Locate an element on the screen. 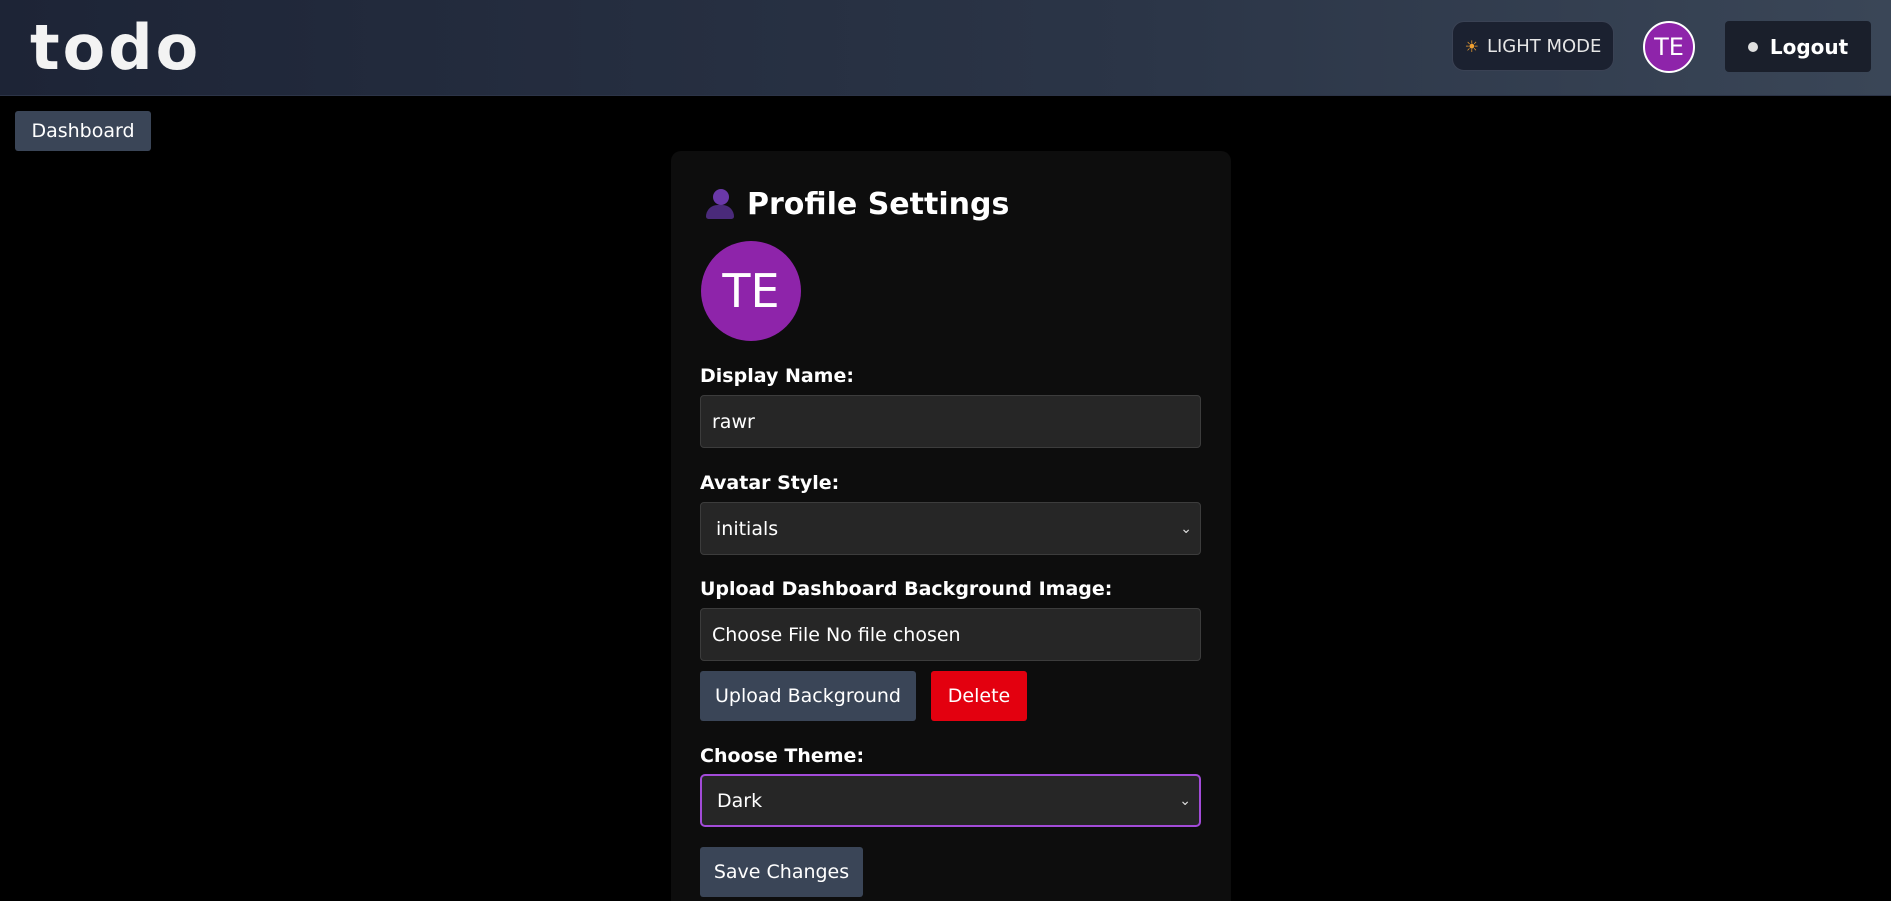 This screenshot has height=901, width=1891. logout-label: Logout is located at coordinates (1809, 46).